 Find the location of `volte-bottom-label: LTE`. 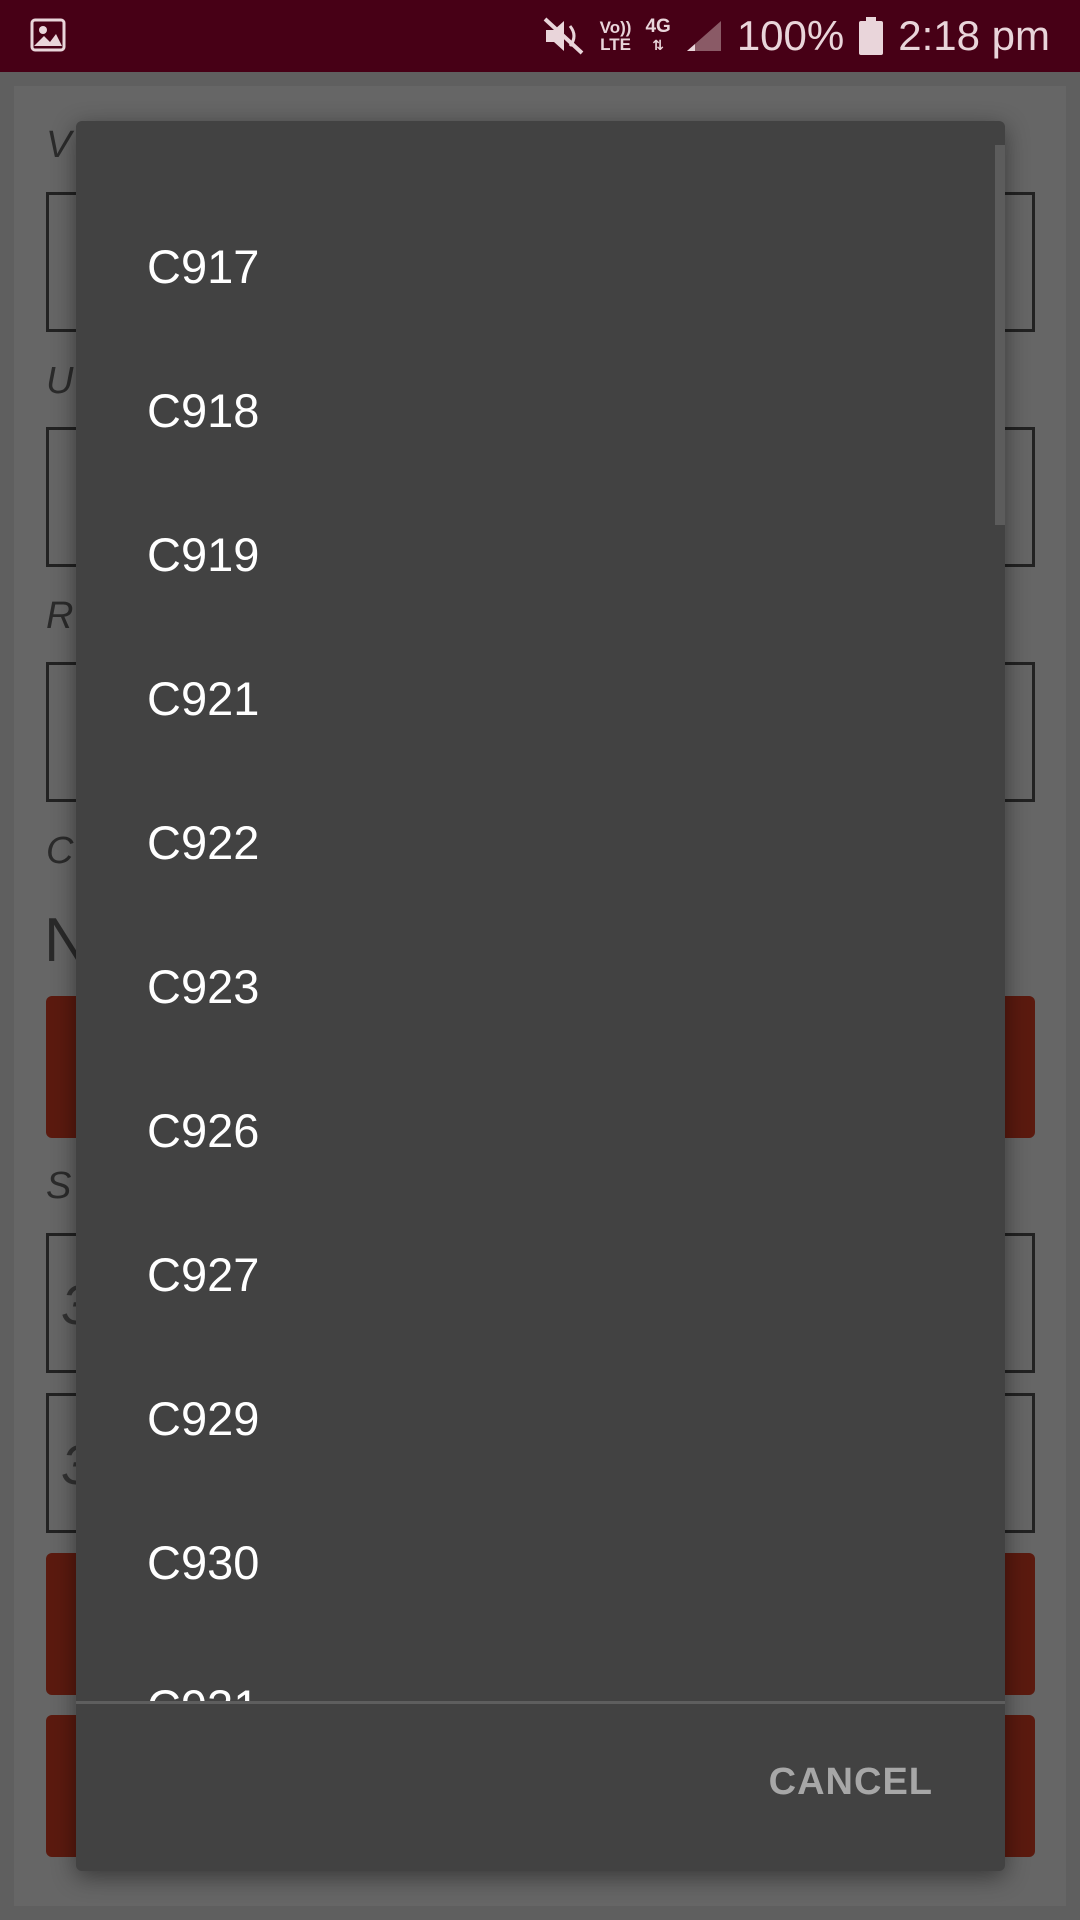

volte-bottom-label: LTE is located at coordinates (615, 44).